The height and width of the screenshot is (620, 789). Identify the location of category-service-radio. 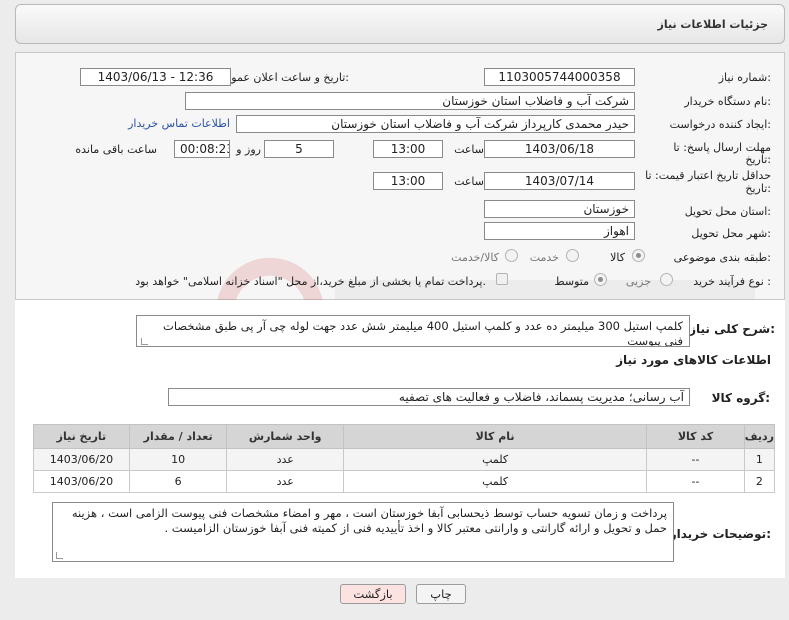
(572, 255).